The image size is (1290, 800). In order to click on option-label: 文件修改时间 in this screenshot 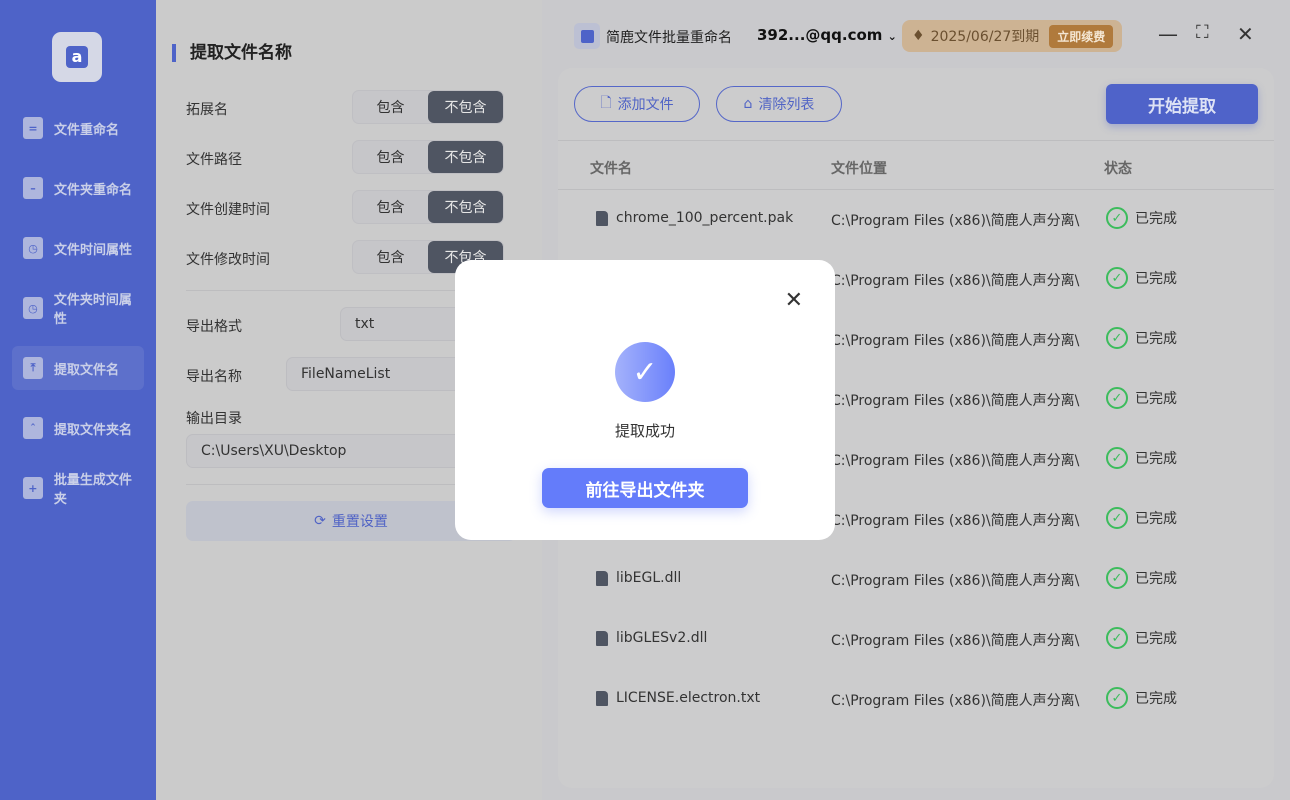, I will do `click(228, 260)`.